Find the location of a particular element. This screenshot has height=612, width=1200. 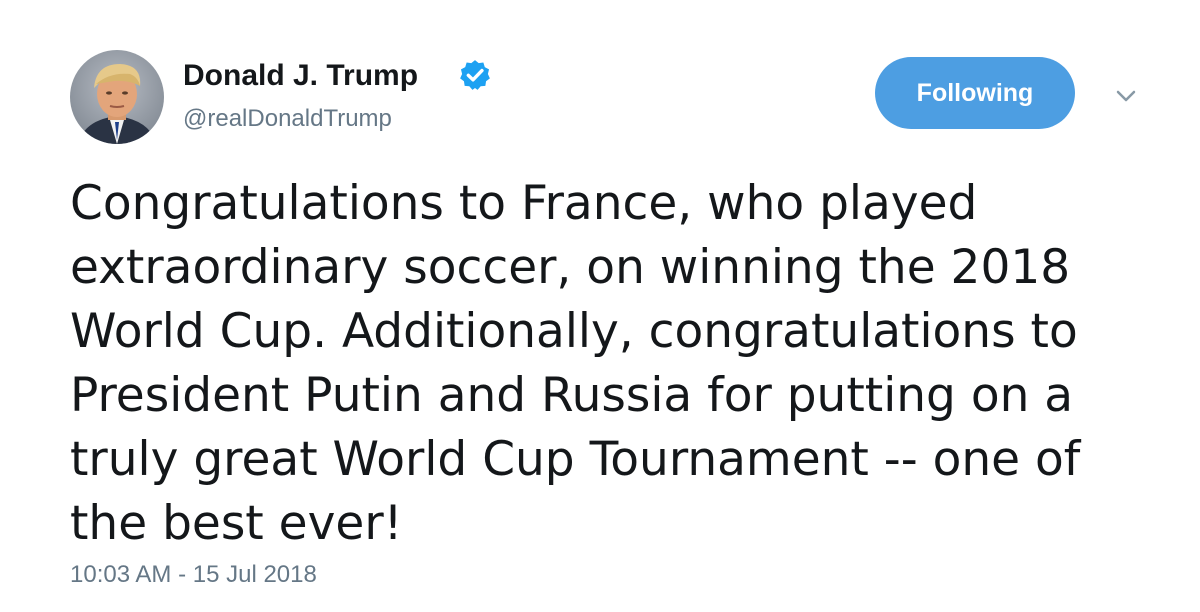

following-button: Following is located at coordinates (975, 93).